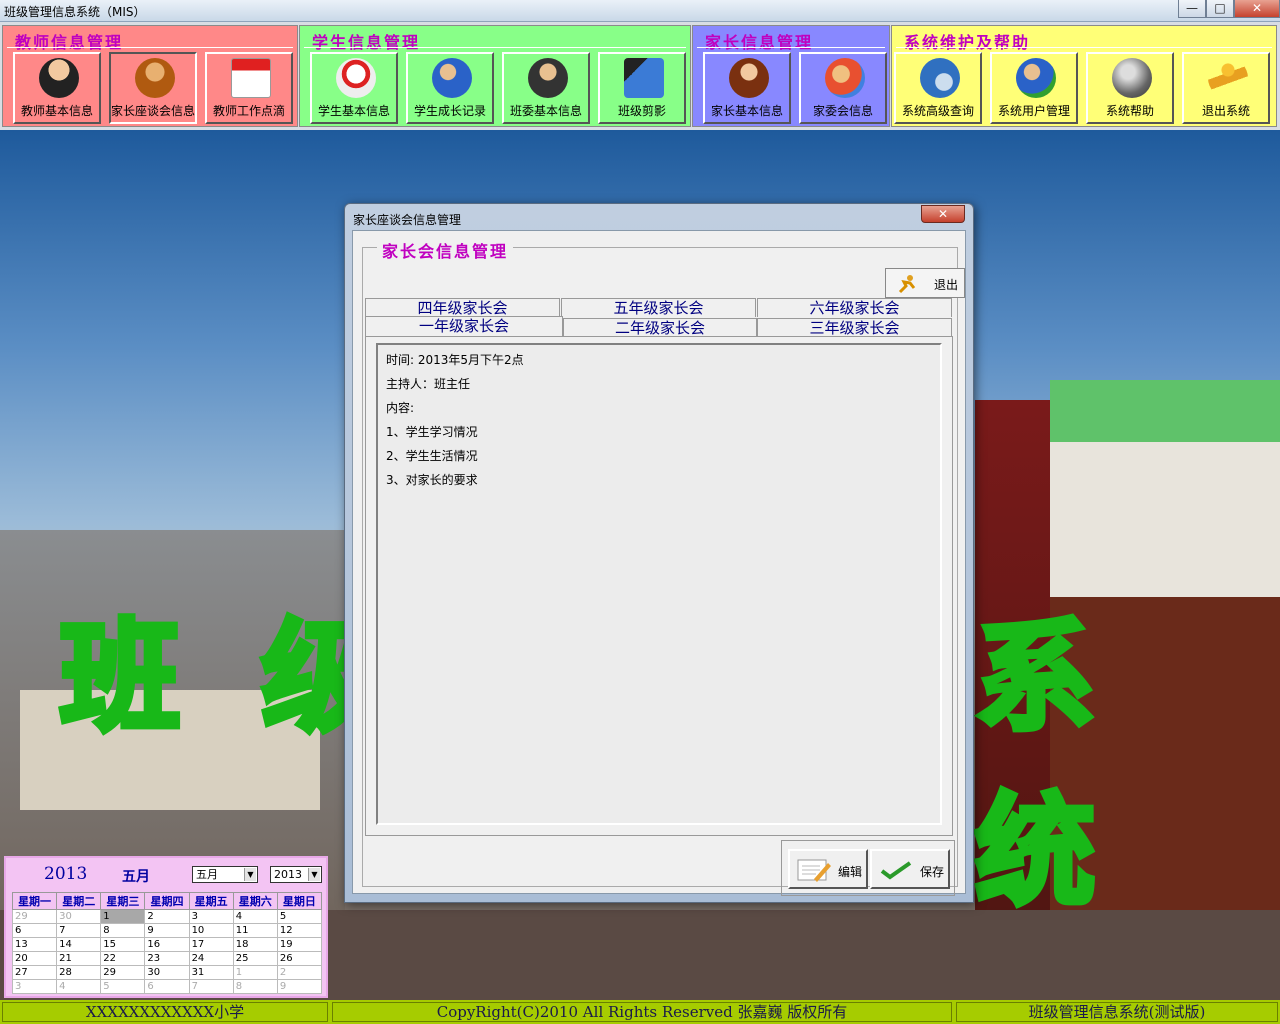 The image size is (1280, 1024). What do you see at coordinates (1225, 111) in the screenshot?
I see `exit-system-label: 退出系统` at bounding box center [1225, 111].